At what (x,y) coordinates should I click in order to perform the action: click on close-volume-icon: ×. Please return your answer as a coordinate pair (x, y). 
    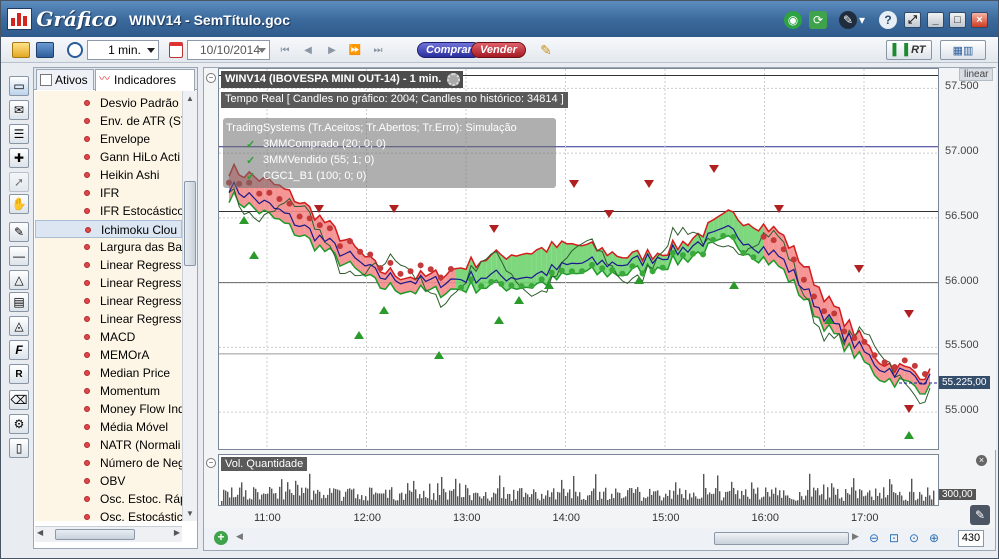
    Looking at the image, I should click on (981, 460).